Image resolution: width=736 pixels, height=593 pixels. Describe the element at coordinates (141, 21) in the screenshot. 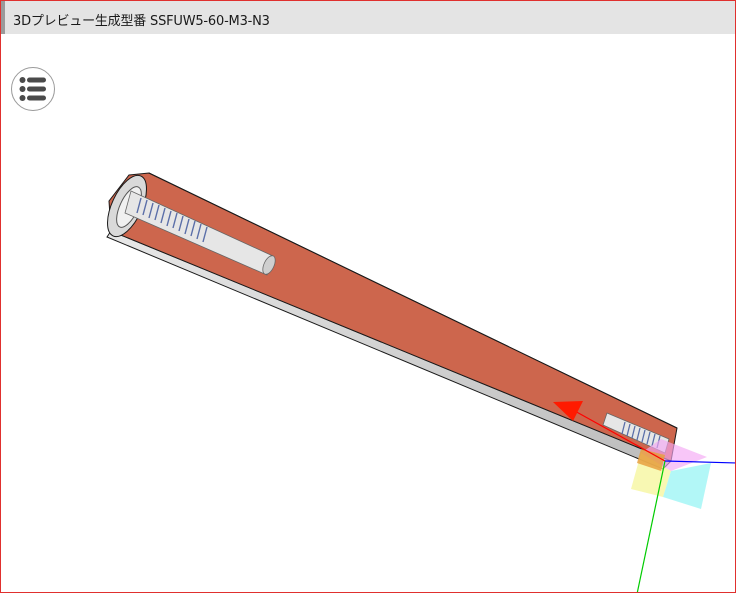

I see `window-title: 3Dプレビュー生成型番 SSFUW5-60-M3-N3` at that location.